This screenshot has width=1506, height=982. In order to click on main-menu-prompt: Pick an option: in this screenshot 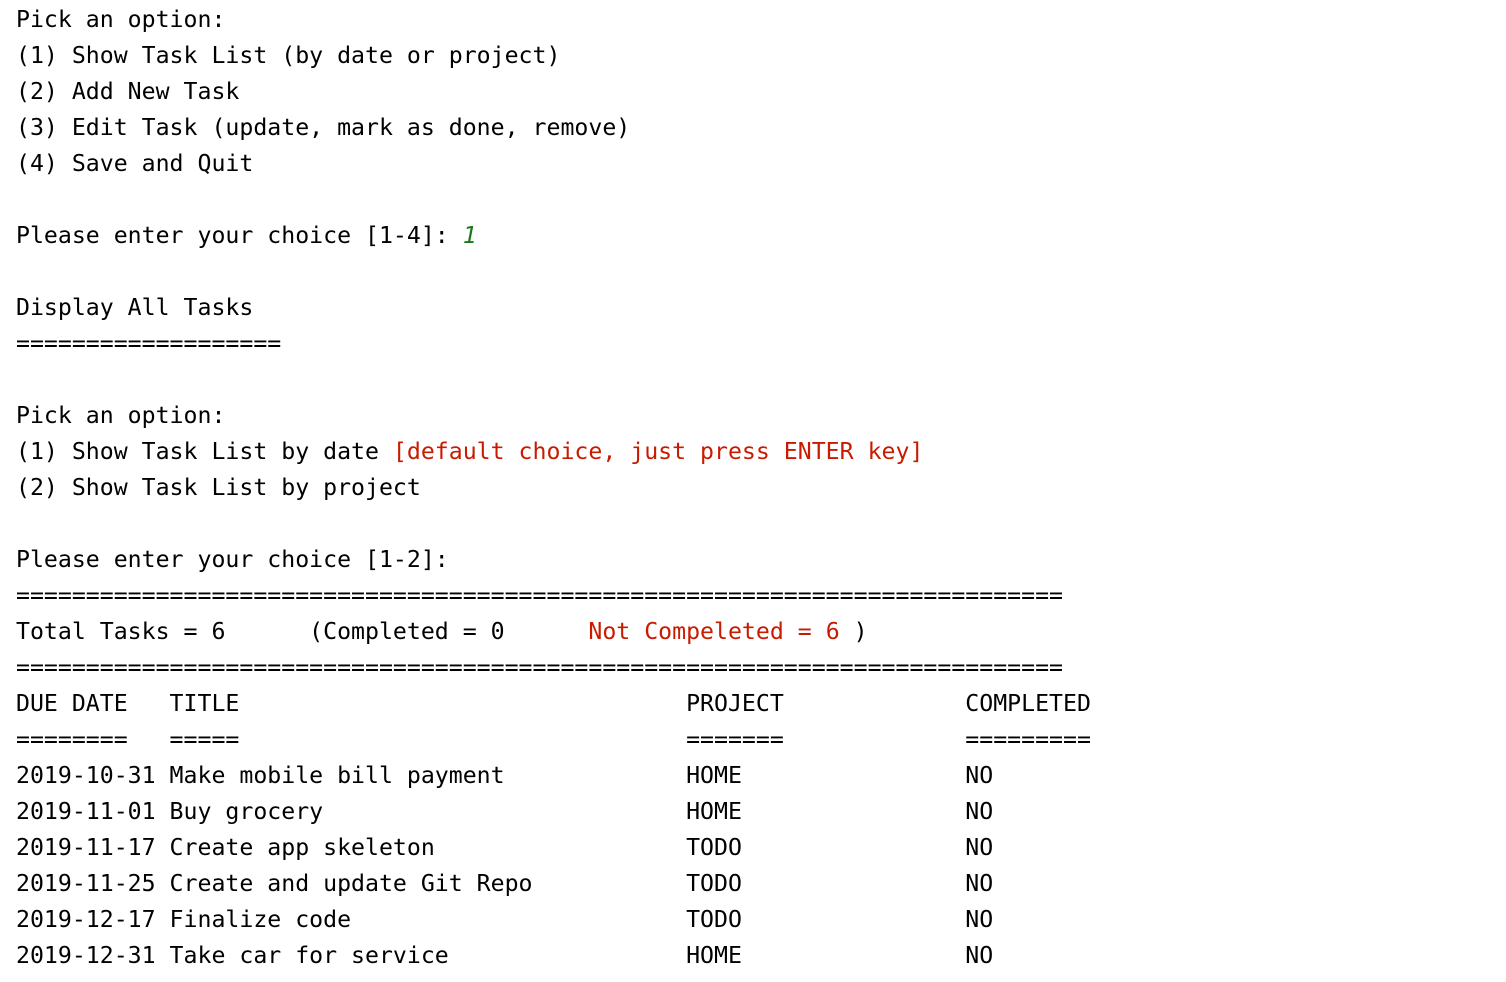, I will do `click(121, 19)`.